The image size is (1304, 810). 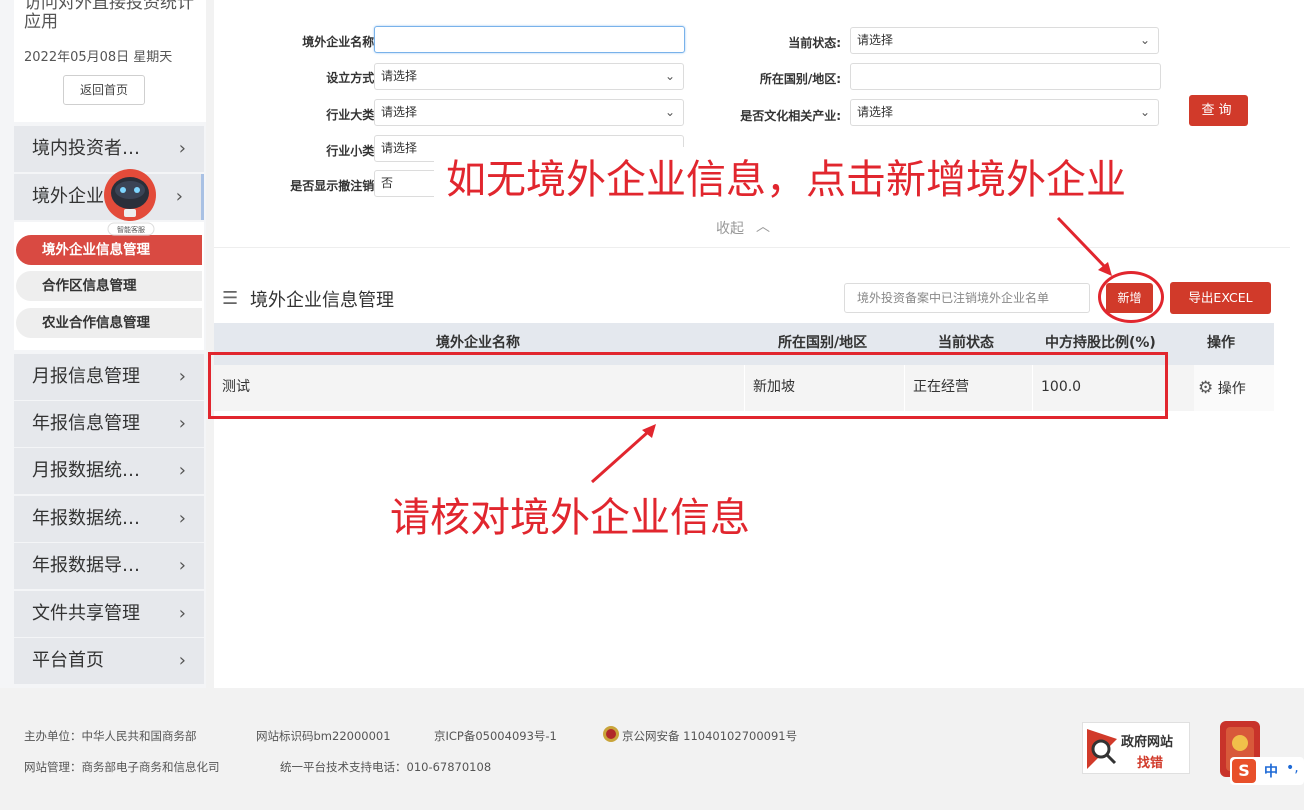 What do you see at coordinates (322, 300) in the screenshot?
I see `section-title: 境外企业信息管理` at bounding box center [322, 300].